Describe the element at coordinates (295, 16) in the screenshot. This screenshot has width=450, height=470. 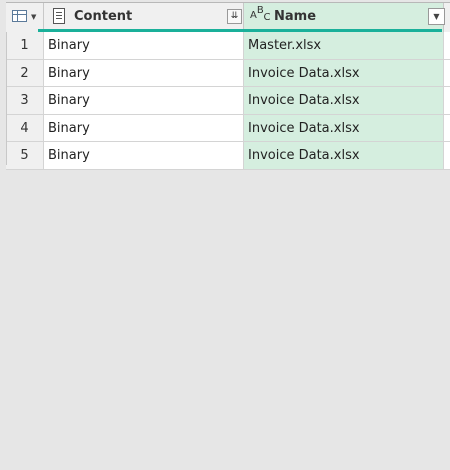
I see `column-header-label: Name` at that location.